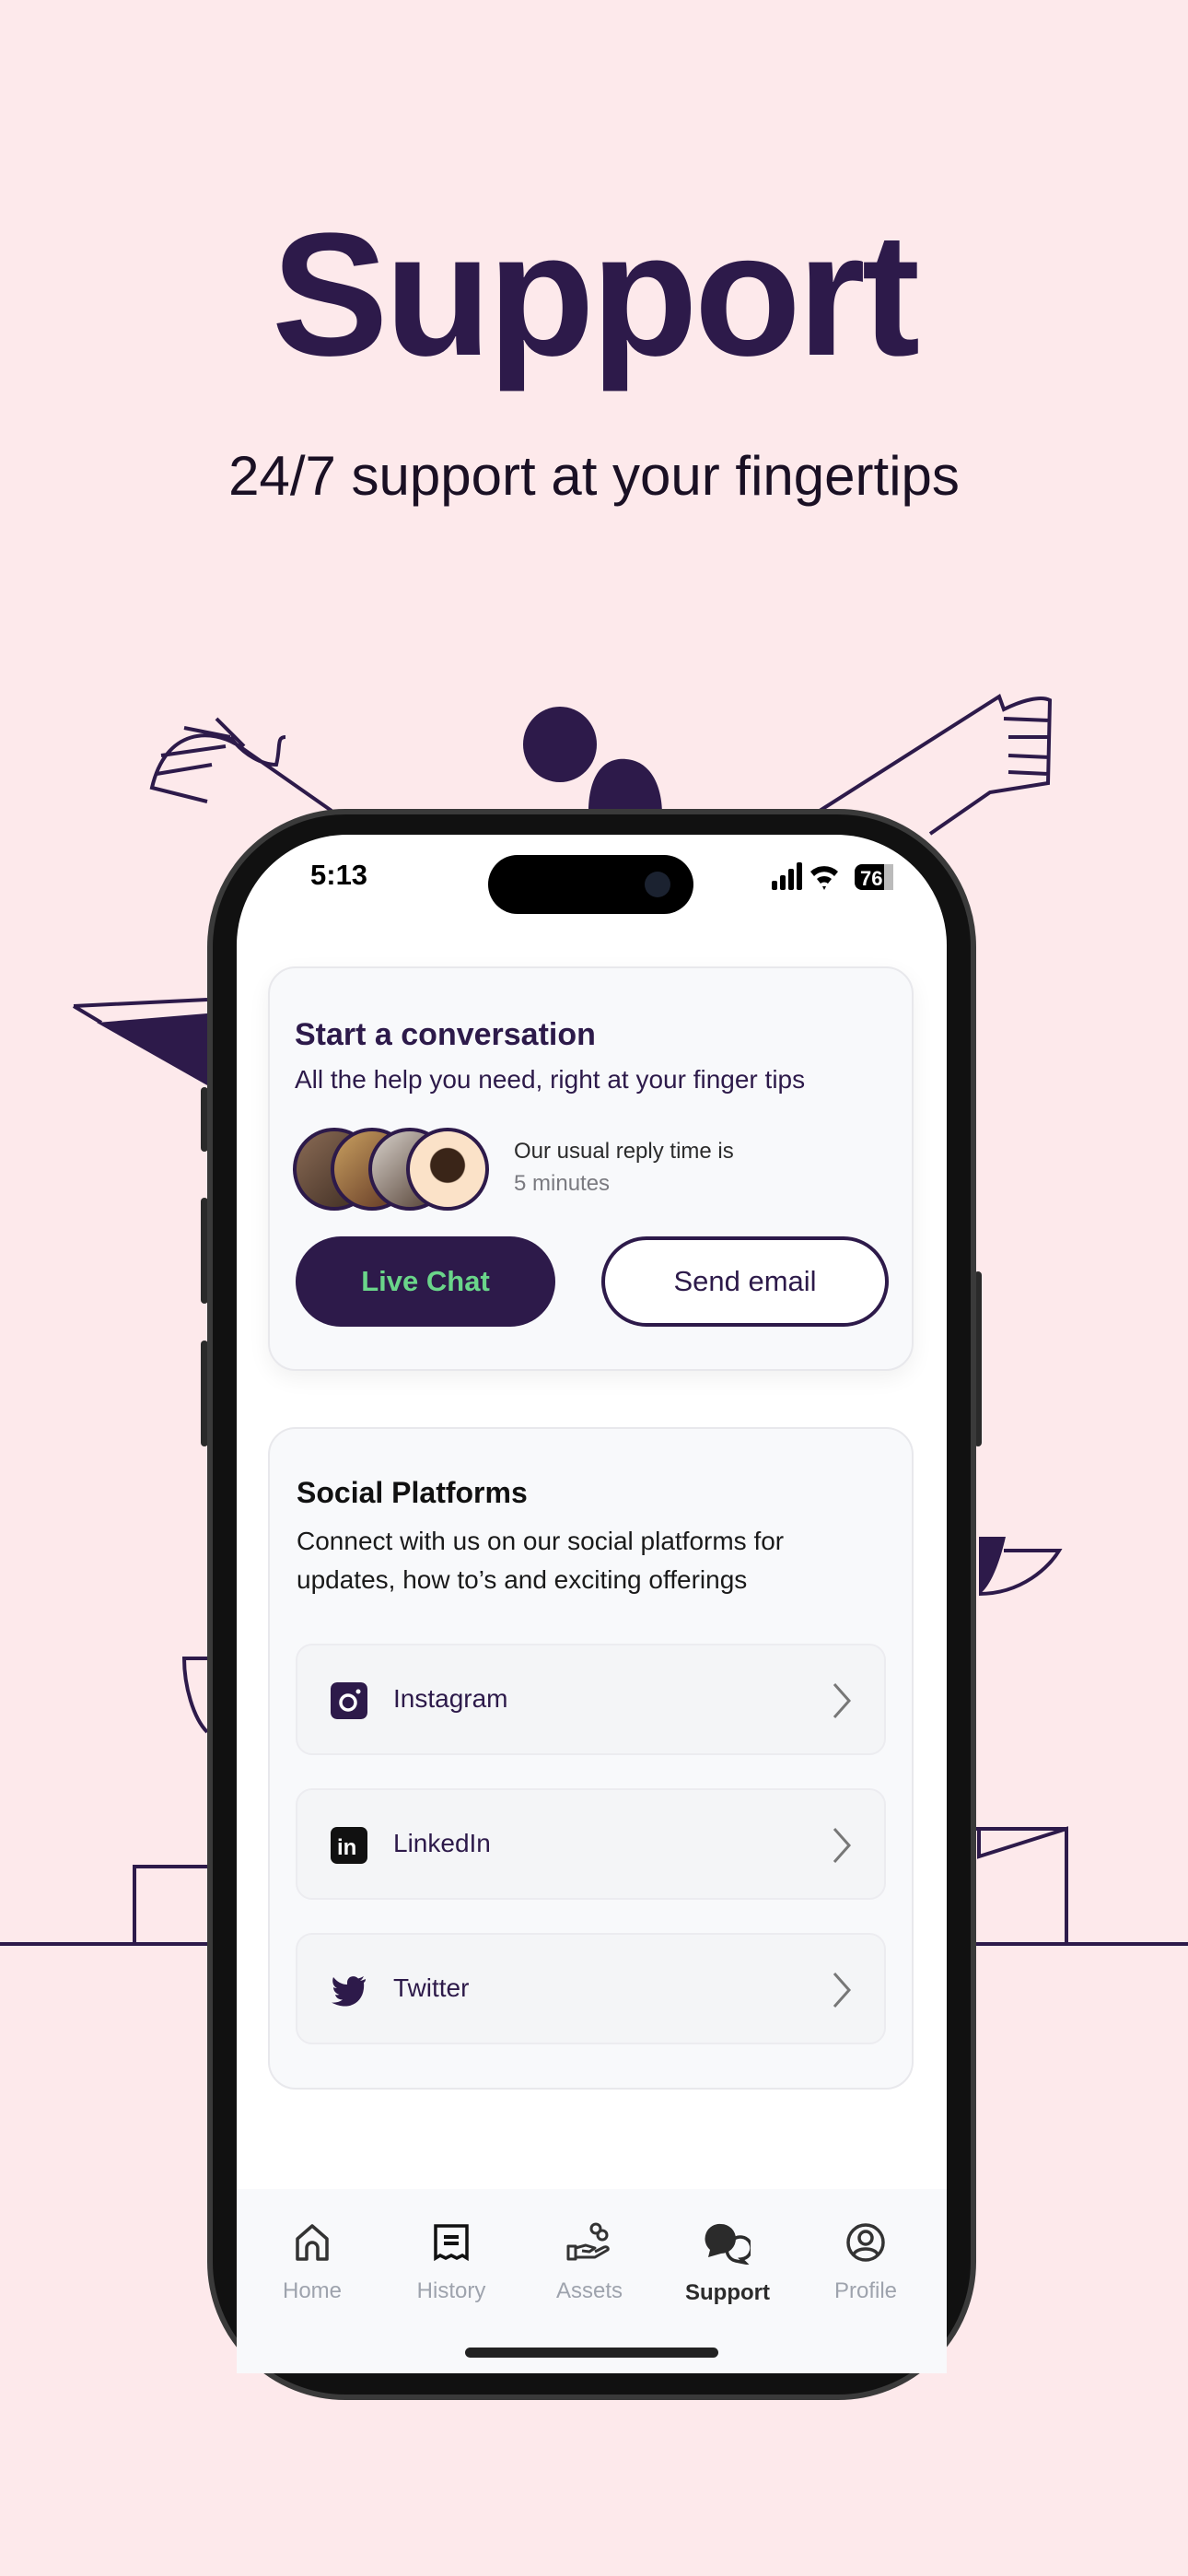 This screenshot has width=1188, height=2576. I want to click on instagram-icon, so click(349, 1700).